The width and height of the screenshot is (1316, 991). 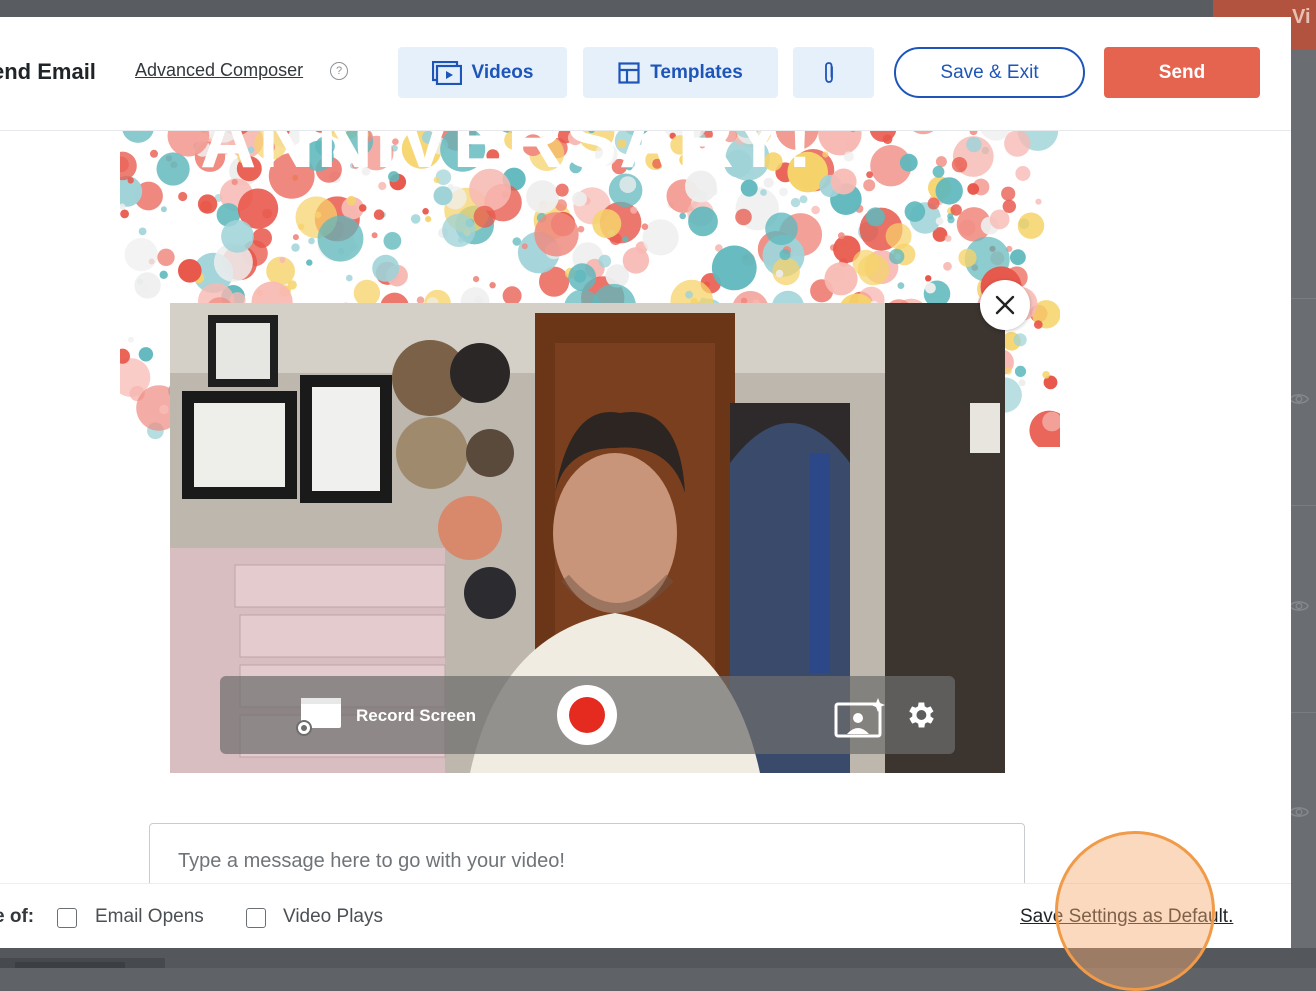 I want to click on modal-title: end Email, so click(x=48, y=71).